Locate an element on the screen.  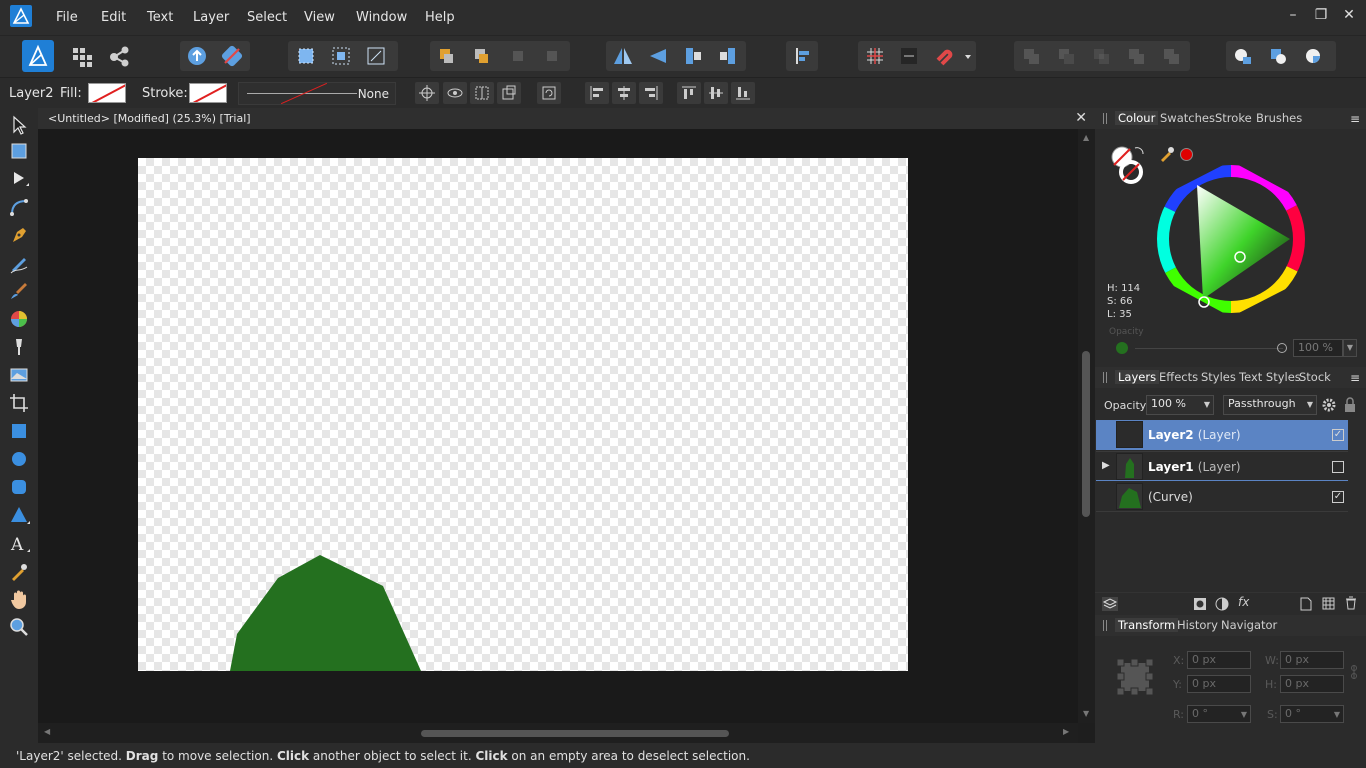
place-image-tool-icon is located at coordinates (19, 375).